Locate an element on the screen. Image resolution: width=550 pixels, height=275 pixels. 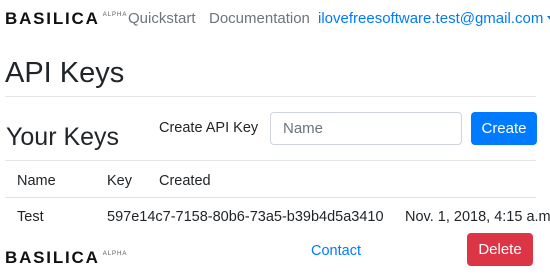
column-header-created: Created is located at coordinates (185, 181).